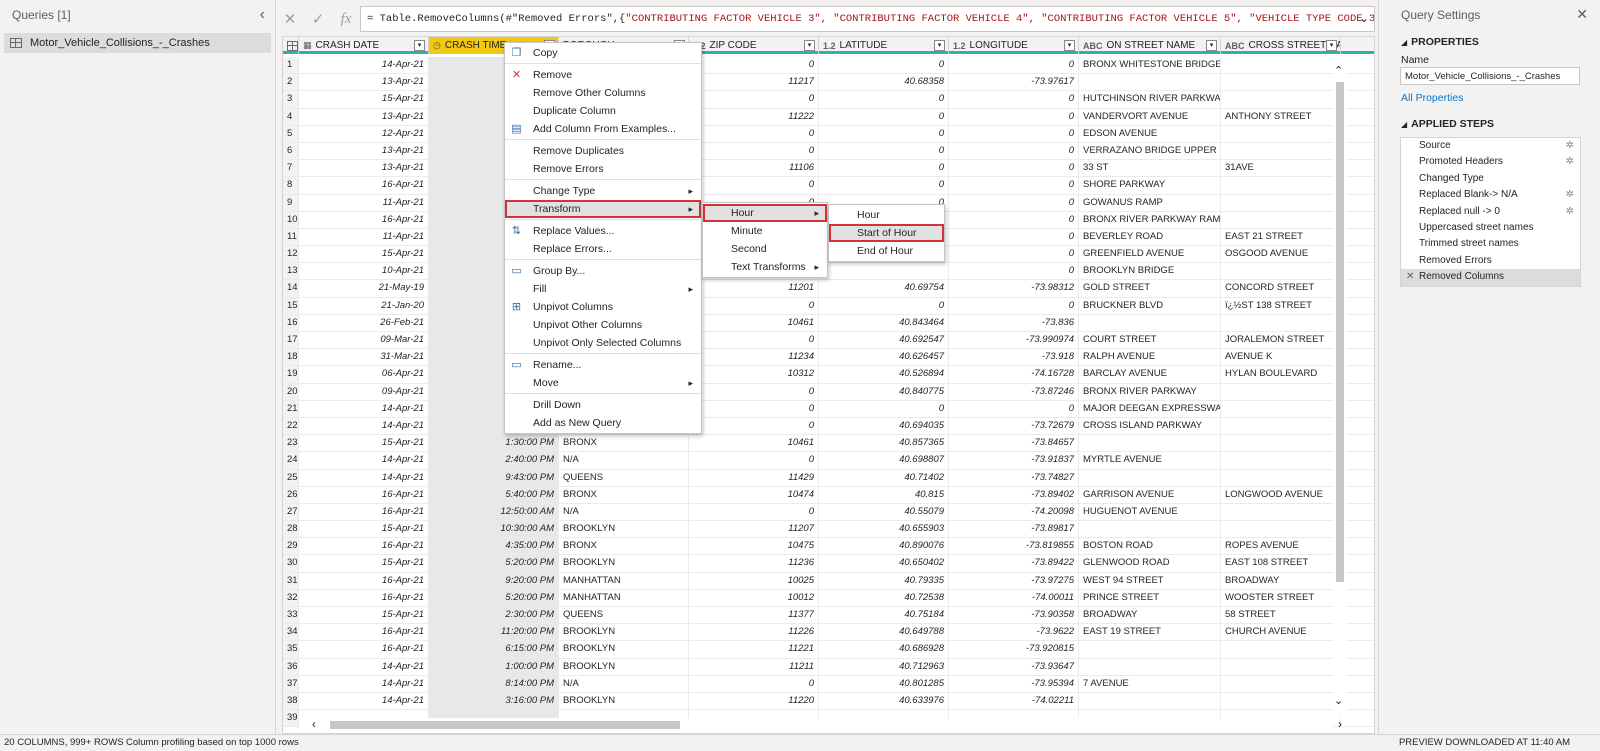  Describe the element at coordinates (1014, 580) in the screenshot. I see `table-cell: -73.97275` at that location.